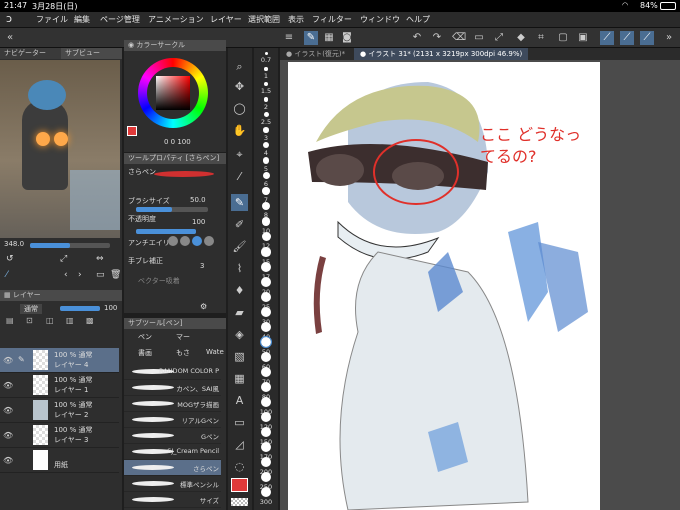  I want to click on menu-layer: レイヤー, so click(226, 19).